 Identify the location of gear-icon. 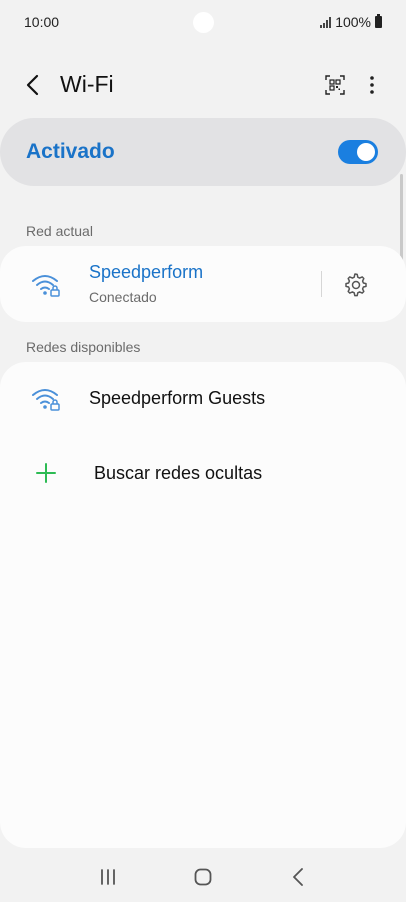
(356, 285).